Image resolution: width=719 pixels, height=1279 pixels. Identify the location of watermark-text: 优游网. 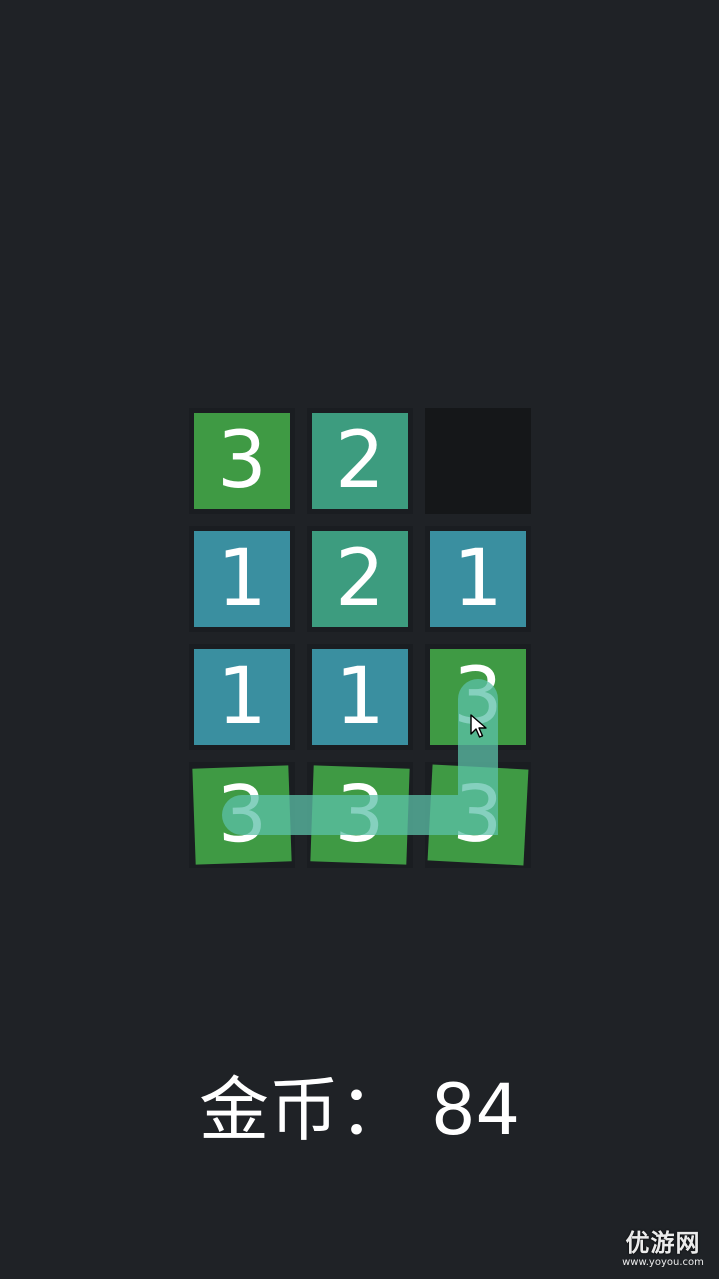
(663, 1243).